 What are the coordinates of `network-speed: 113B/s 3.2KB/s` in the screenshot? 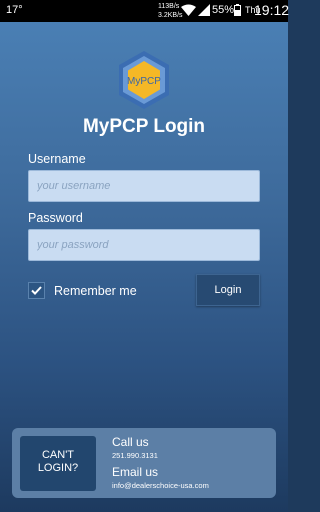 It's located at (170, 11).